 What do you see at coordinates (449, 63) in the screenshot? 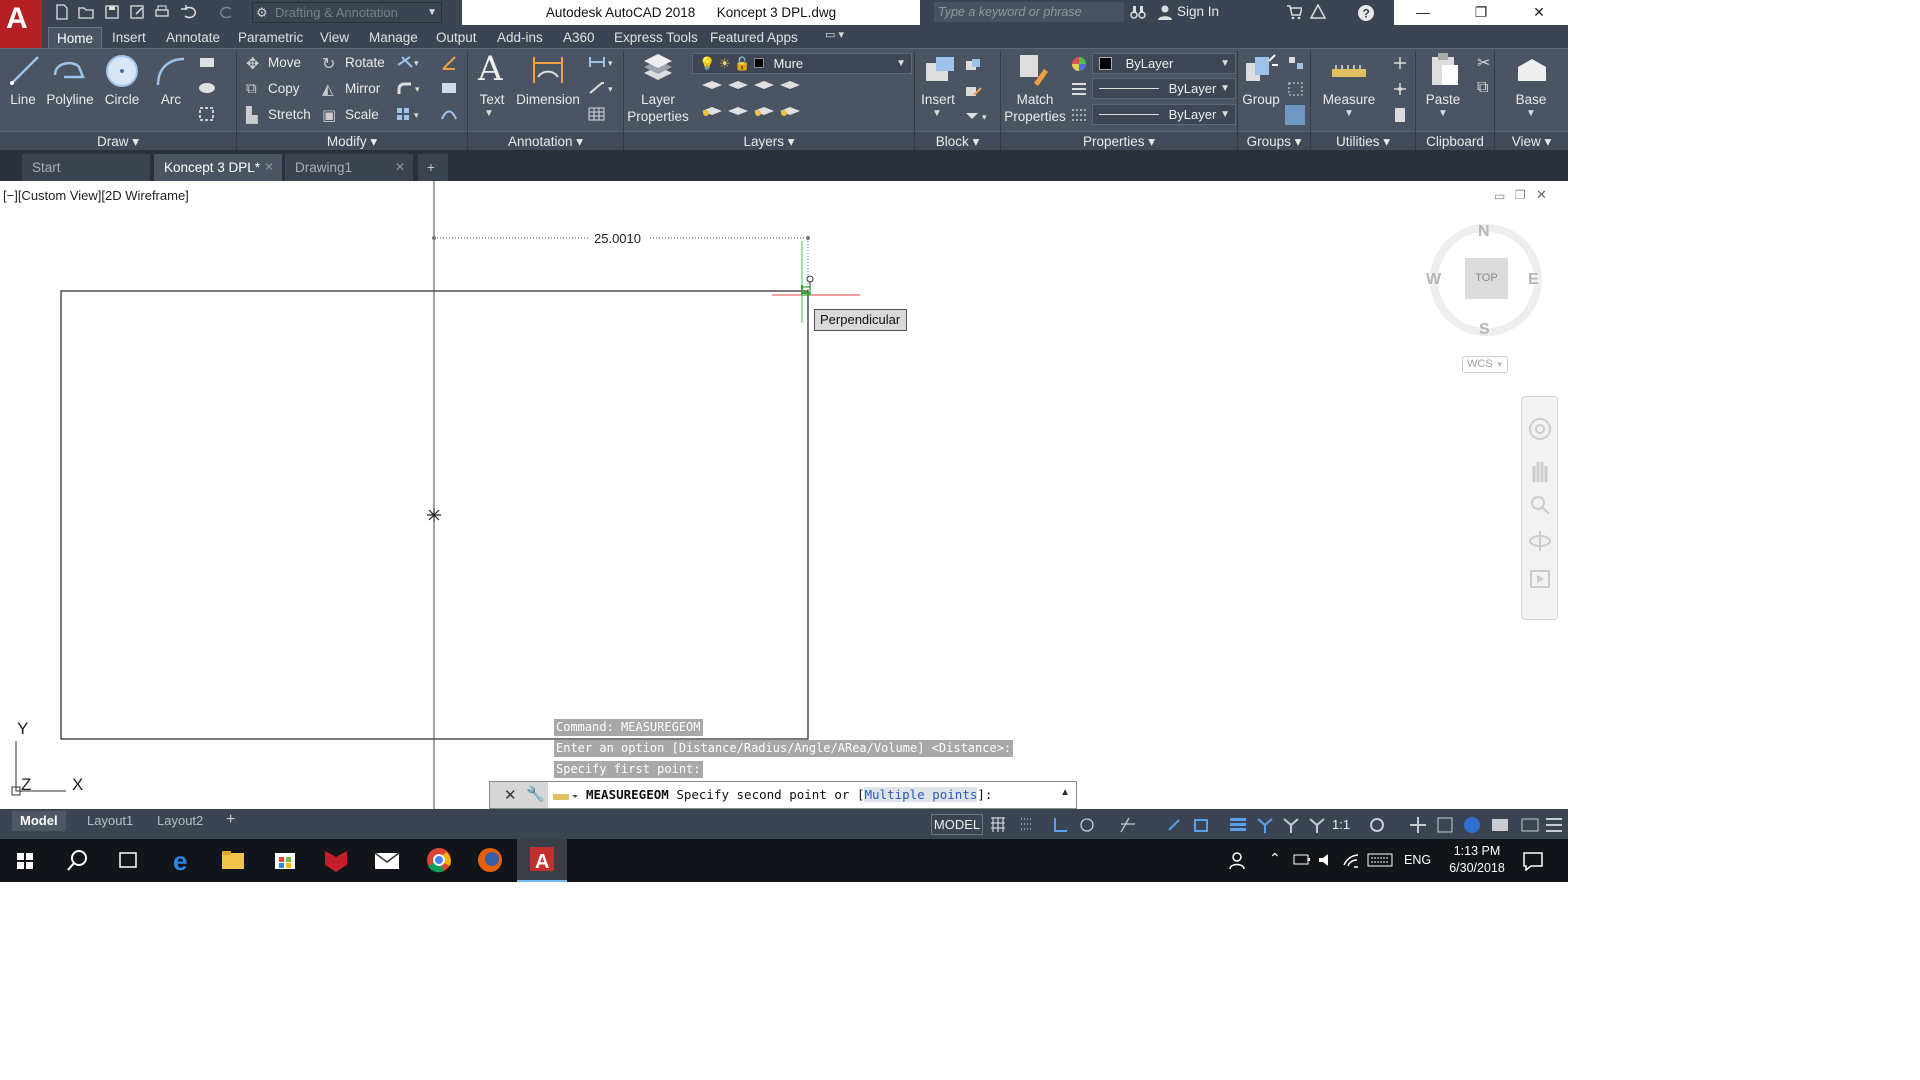
I see `erase-icon` at bounding box center [449, 63].